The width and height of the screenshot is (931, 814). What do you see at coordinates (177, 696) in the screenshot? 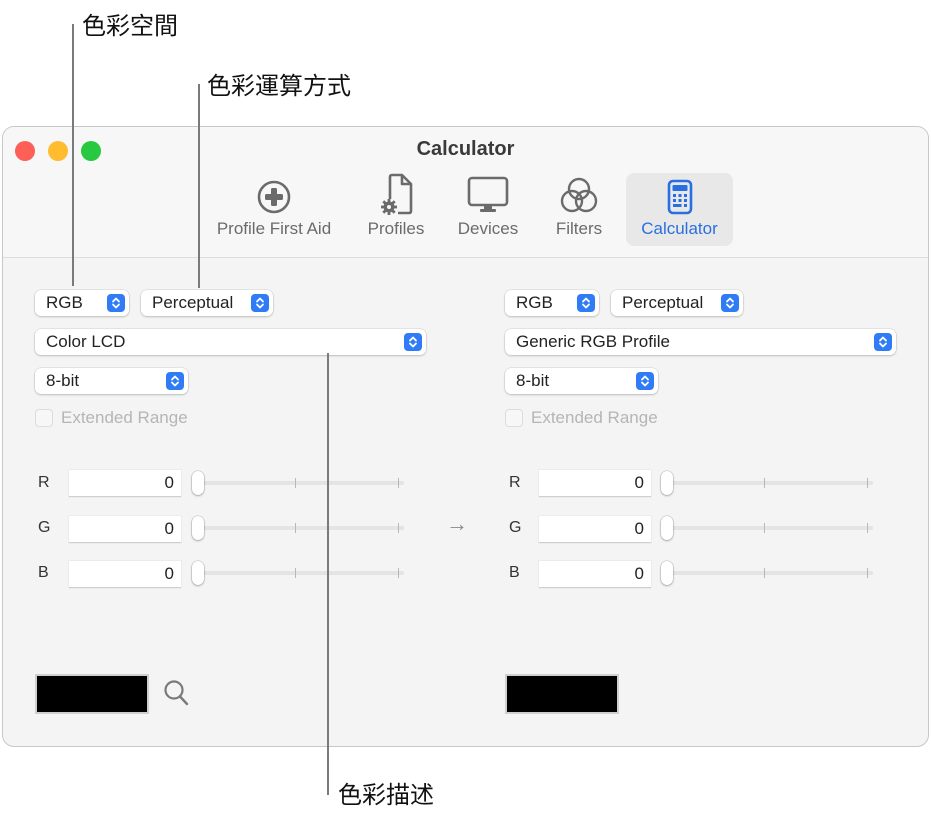
I see `magnifier-icon` at bounding box center [177, 696].